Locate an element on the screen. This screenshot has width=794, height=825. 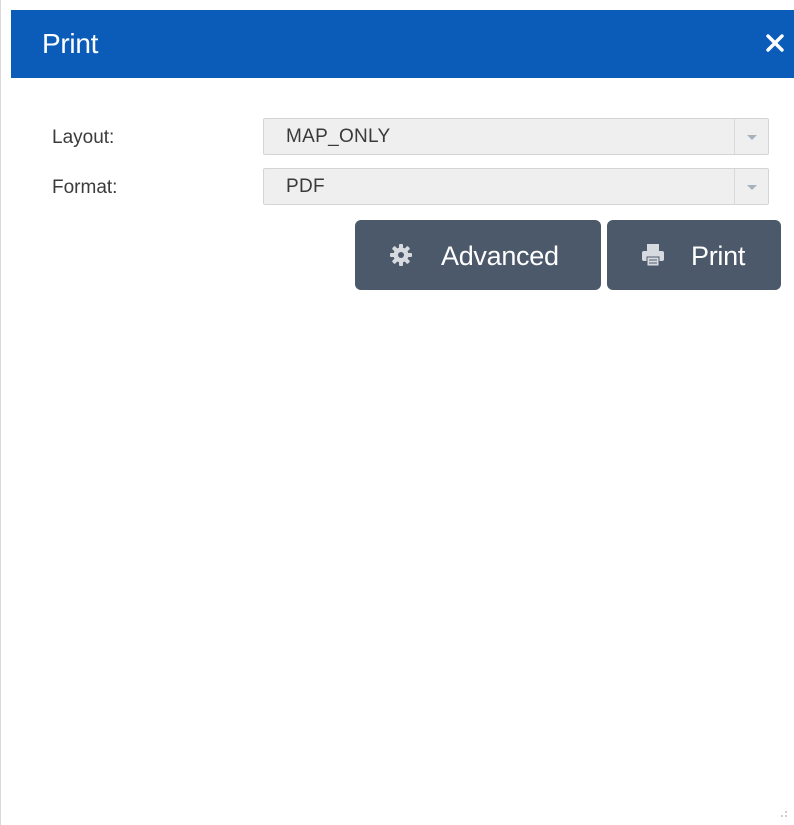
resize-grip-icon is located at coordinates (784, 814).